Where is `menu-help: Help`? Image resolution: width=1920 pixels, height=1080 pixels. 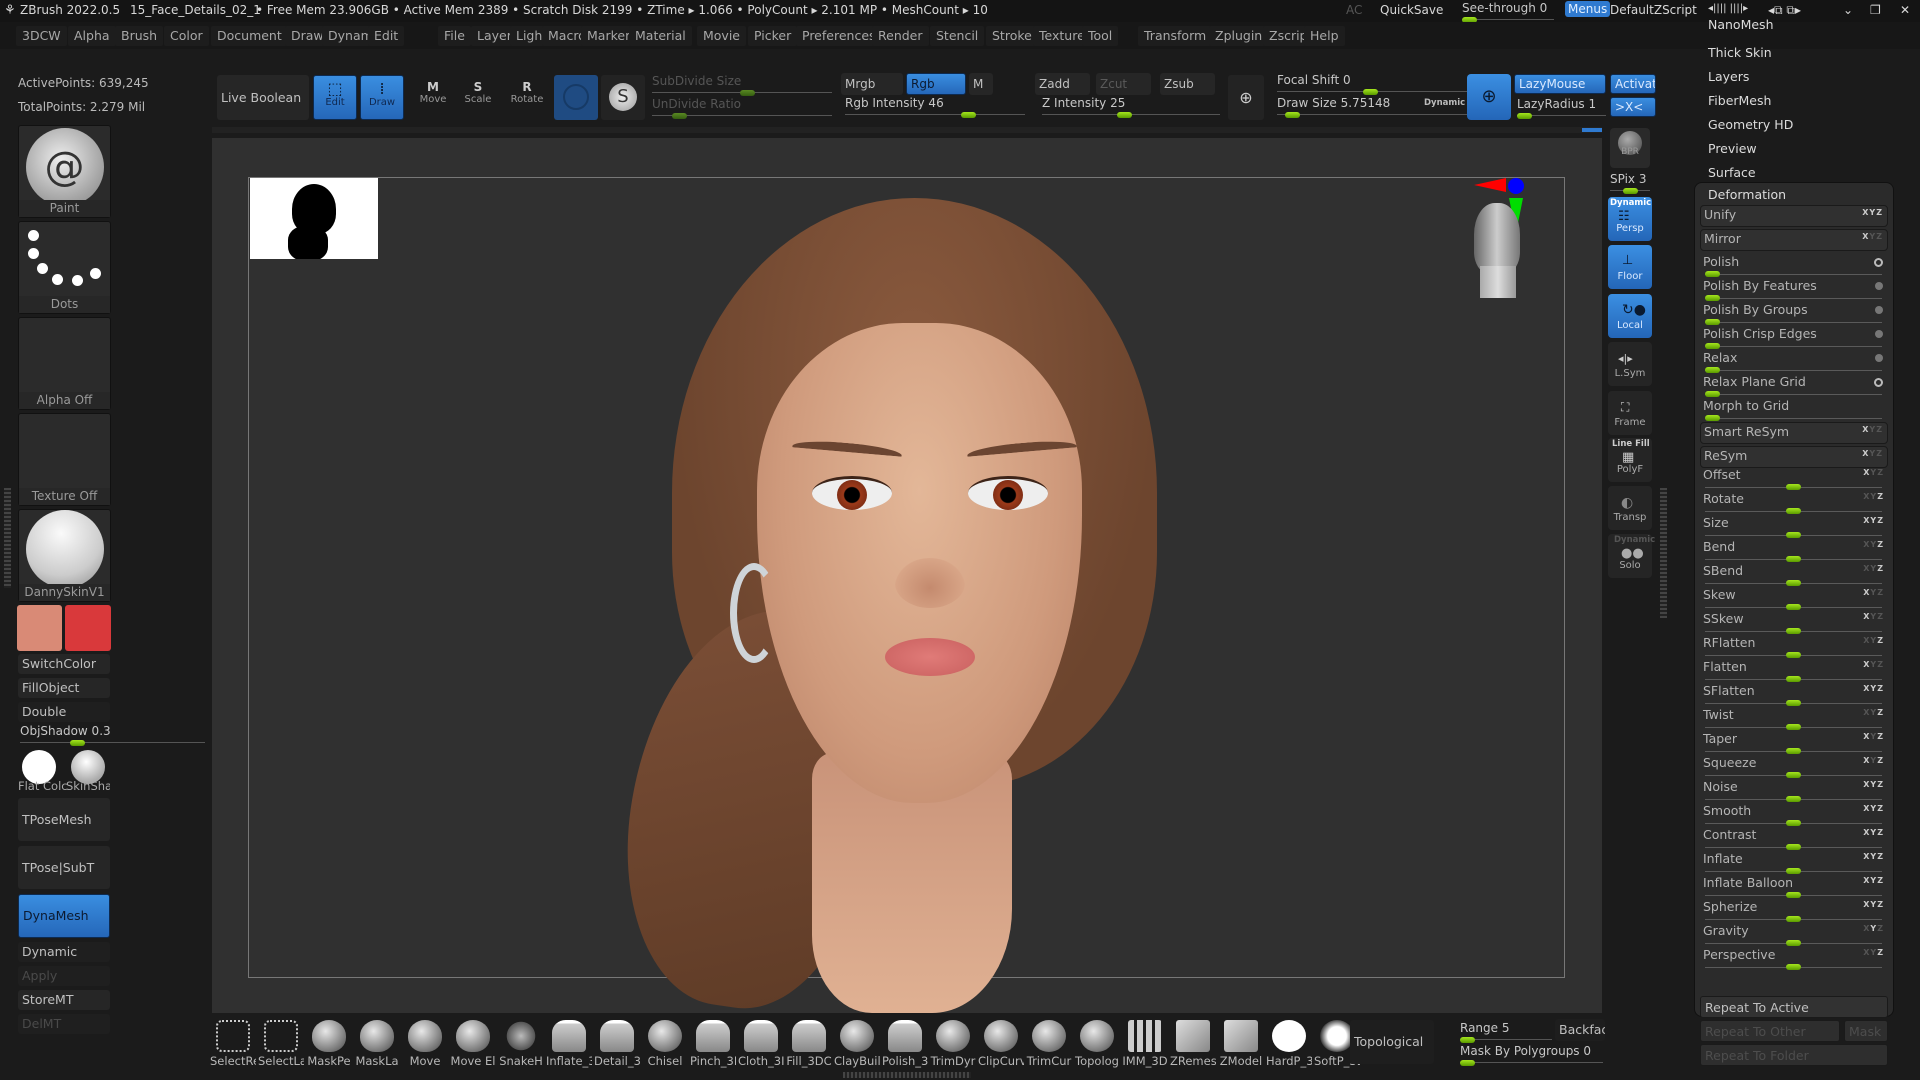 menu-help: Help is located at coordinates (1324, 36).